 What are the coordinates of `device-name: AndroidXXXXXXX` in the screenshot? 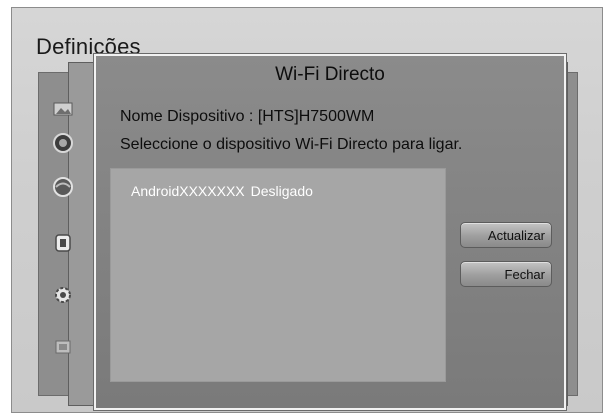 It's located at (188, 191).